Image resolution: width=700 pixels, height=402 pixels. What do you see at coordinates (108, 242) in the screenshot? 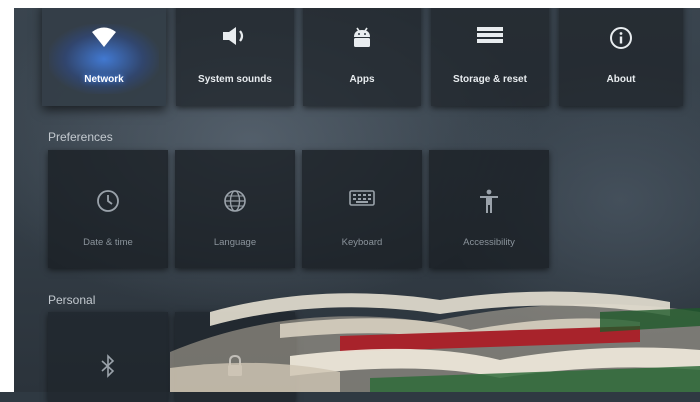
I see `date-time-label: Date & time` at bounding box center [108, 242].